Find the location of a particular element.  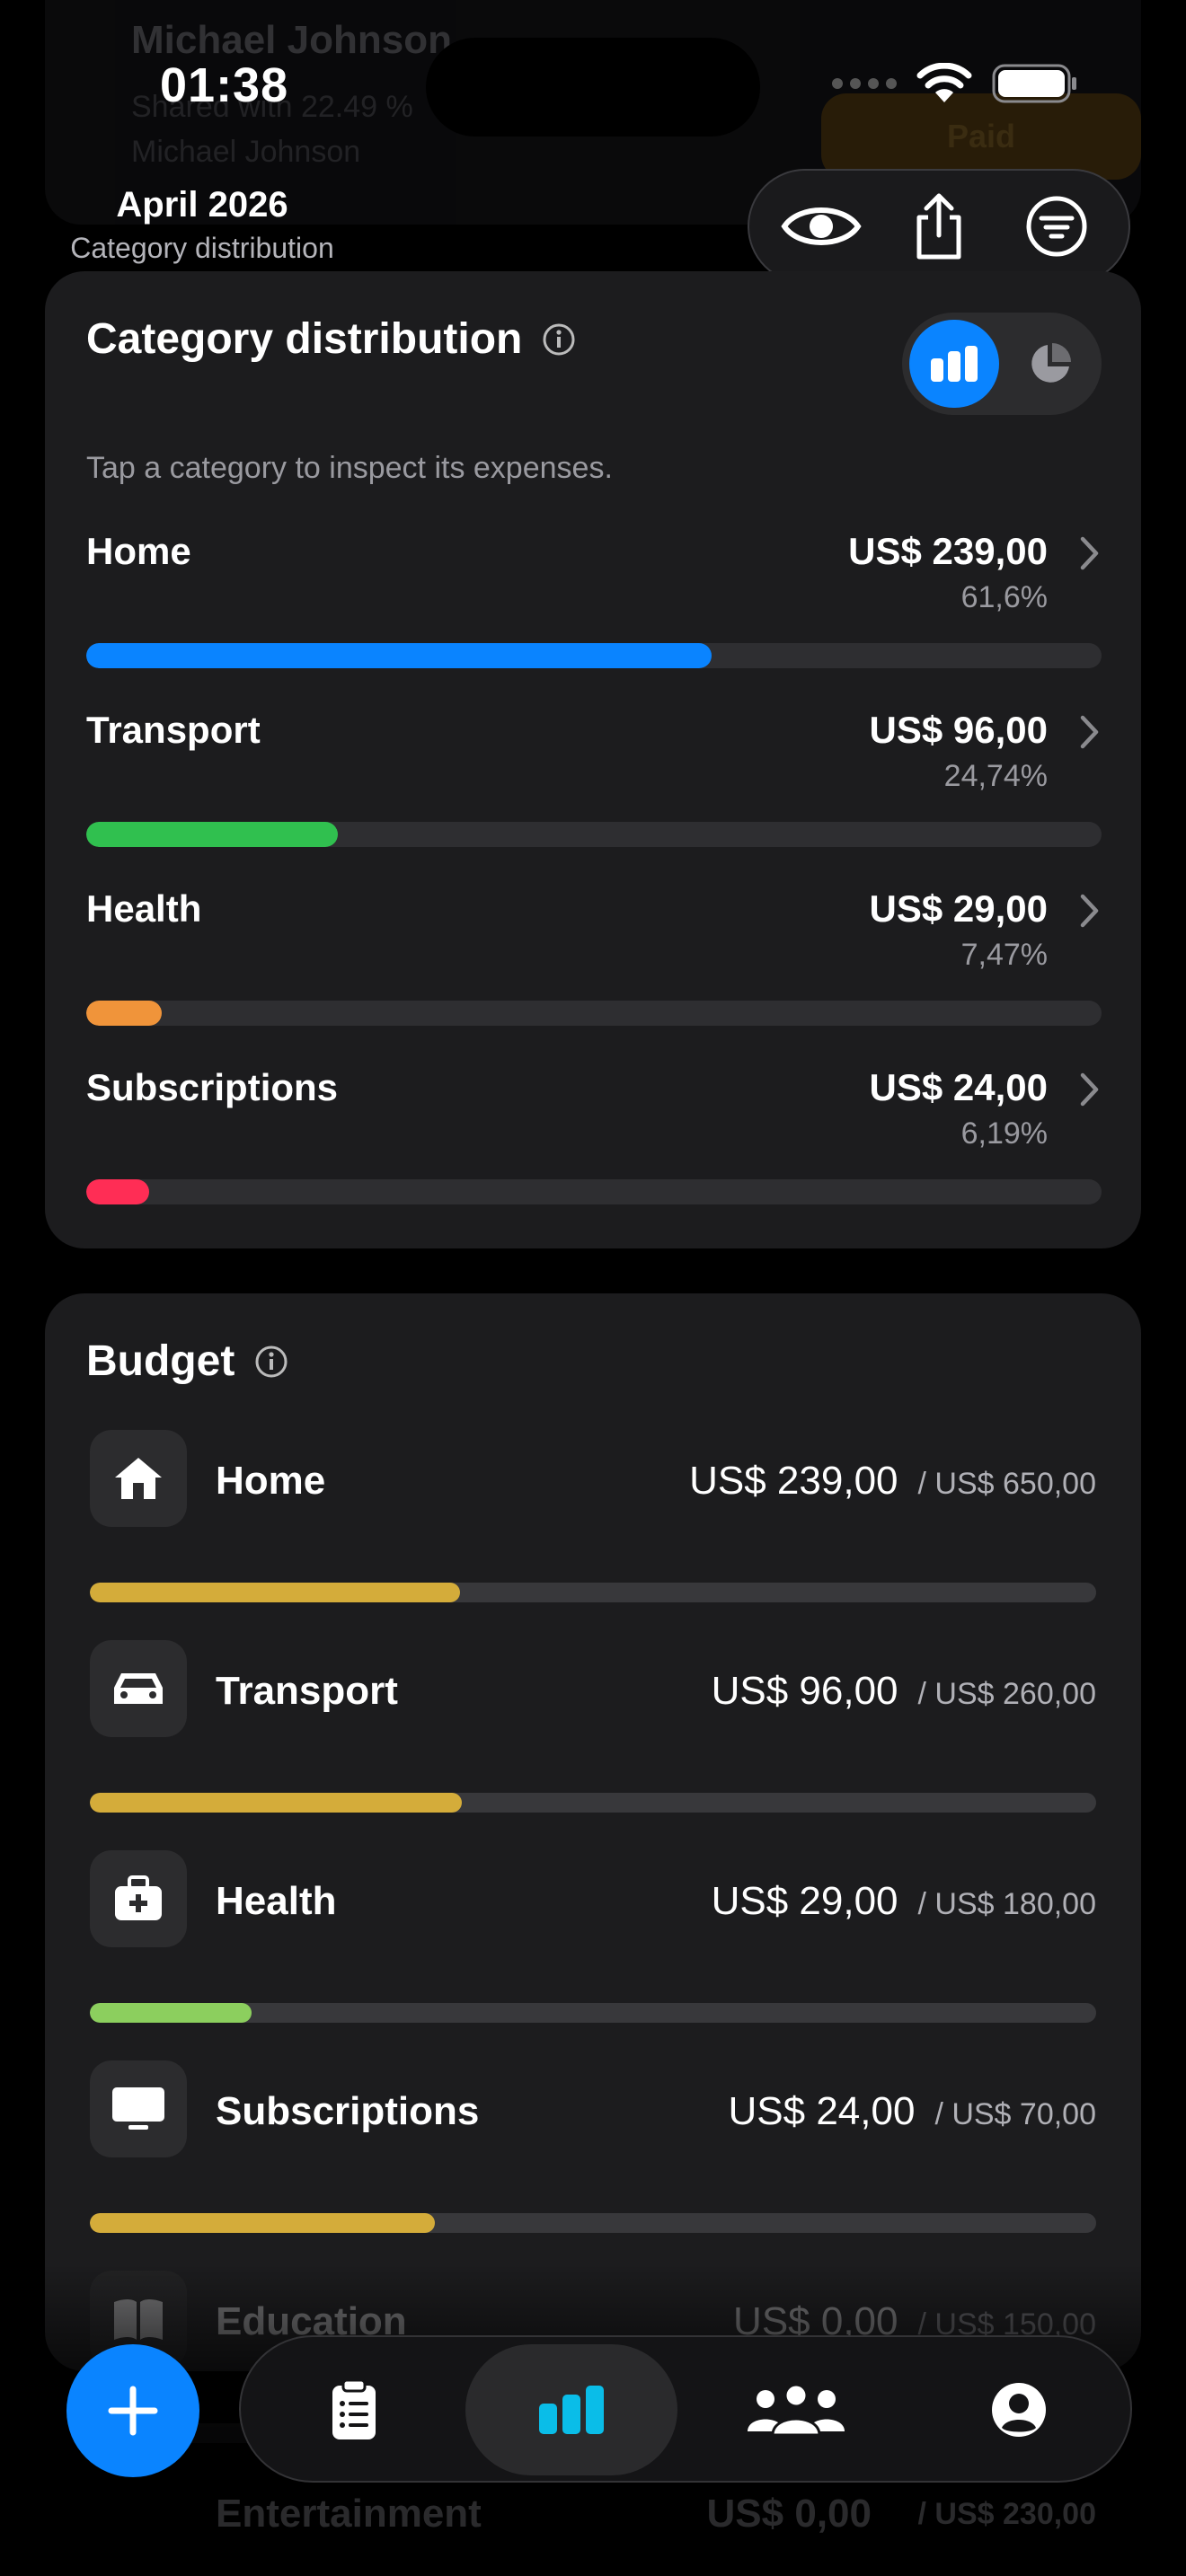

clipboard-icon is located at coordinates (354, 2408).